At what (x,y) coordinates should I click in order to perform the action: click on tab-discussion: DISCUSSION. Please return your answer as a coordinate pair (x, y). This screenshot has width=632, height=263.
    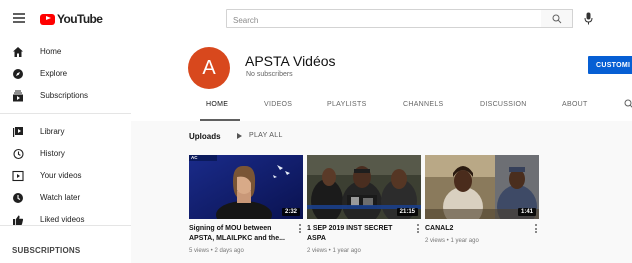
    Looking at the image, I should click on (503, 104).